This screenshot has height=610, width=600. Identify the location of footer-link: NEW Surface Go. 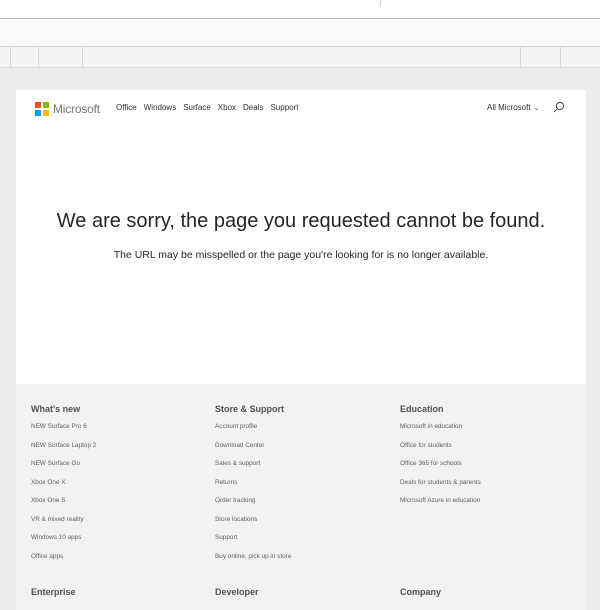
(63, 468).